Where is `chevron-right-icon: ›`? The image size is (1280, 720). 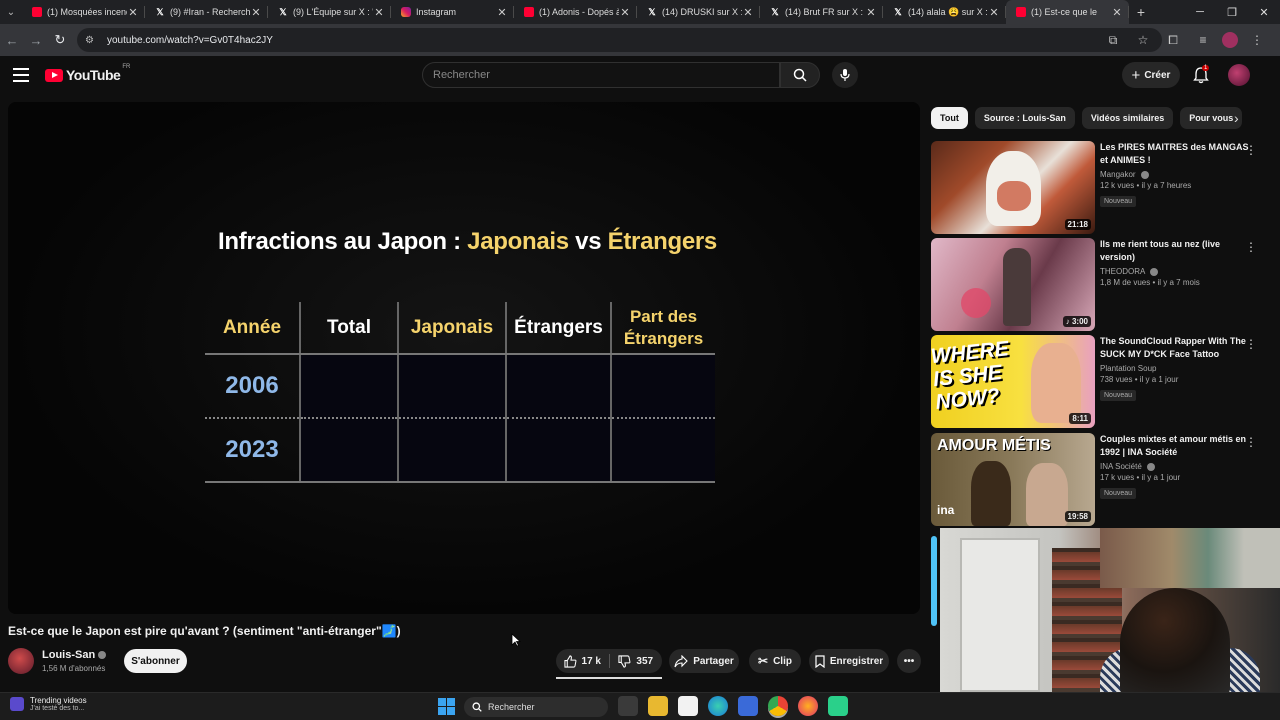 chevron-right-icon: › is located at coordinates (1236, 118).